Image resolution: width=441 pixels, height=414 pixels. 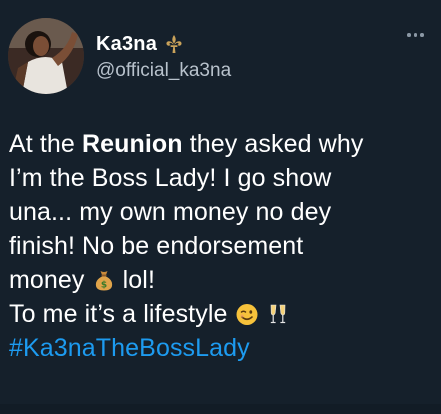 What do you see at coordinates (186, 144) in the screenshot?
I see `tweet-line-1: At the Reunion they asked why` at bounding box center [186, 144].